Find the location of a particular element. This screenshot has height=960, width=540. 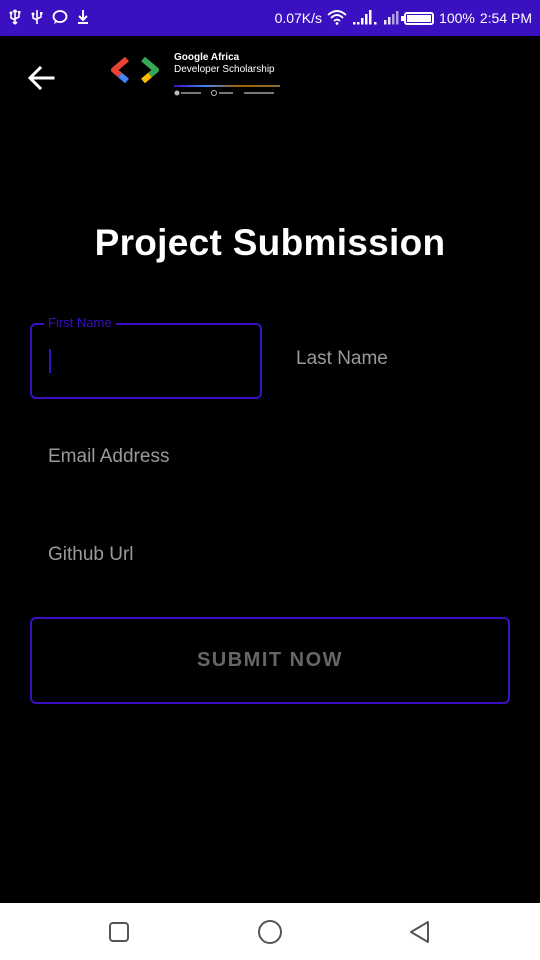

gads-logo: Google Africa Developer Scholarship is located at coordinates (200, 78).